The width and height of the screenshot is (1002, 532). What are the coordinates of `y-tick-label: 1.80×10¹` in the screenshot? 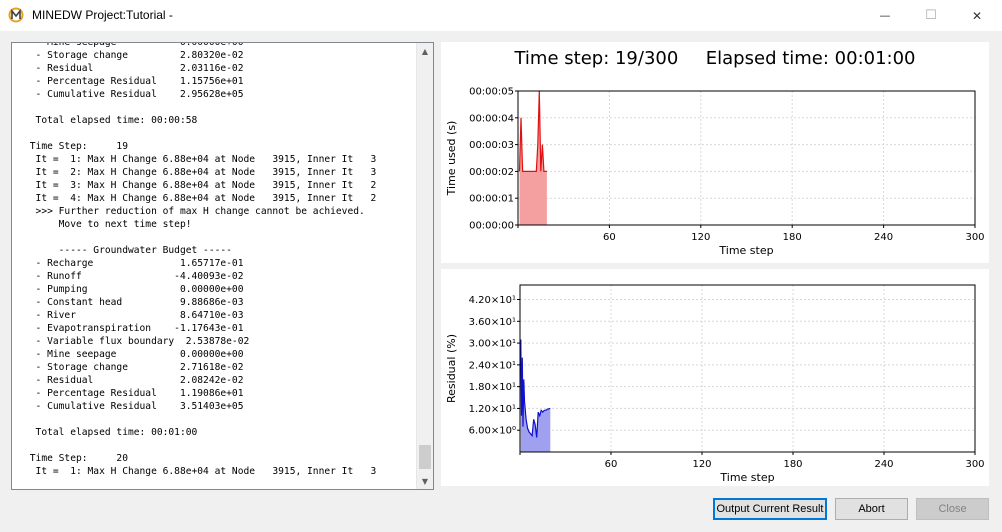 It's located at (492, 387).